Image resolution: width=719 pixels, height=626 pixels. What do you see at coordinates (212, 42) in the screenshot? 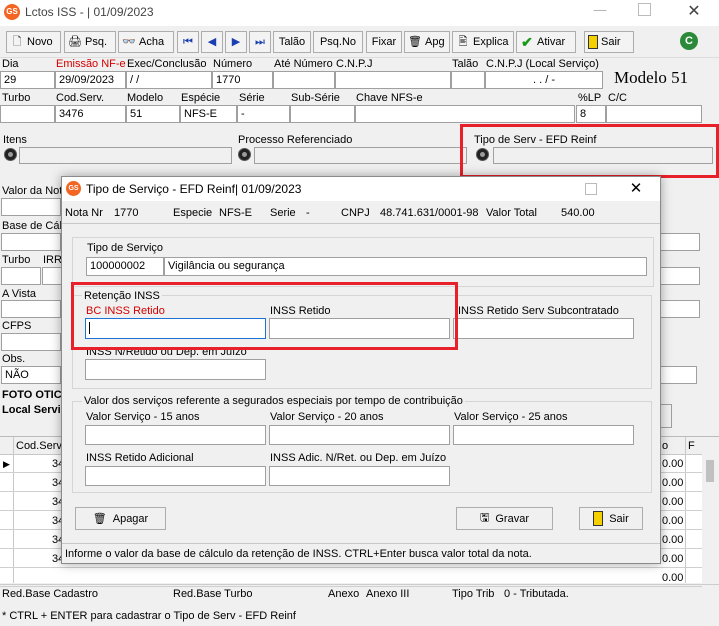
I see `prev-button: ◀` at bounding box center [212, 42].